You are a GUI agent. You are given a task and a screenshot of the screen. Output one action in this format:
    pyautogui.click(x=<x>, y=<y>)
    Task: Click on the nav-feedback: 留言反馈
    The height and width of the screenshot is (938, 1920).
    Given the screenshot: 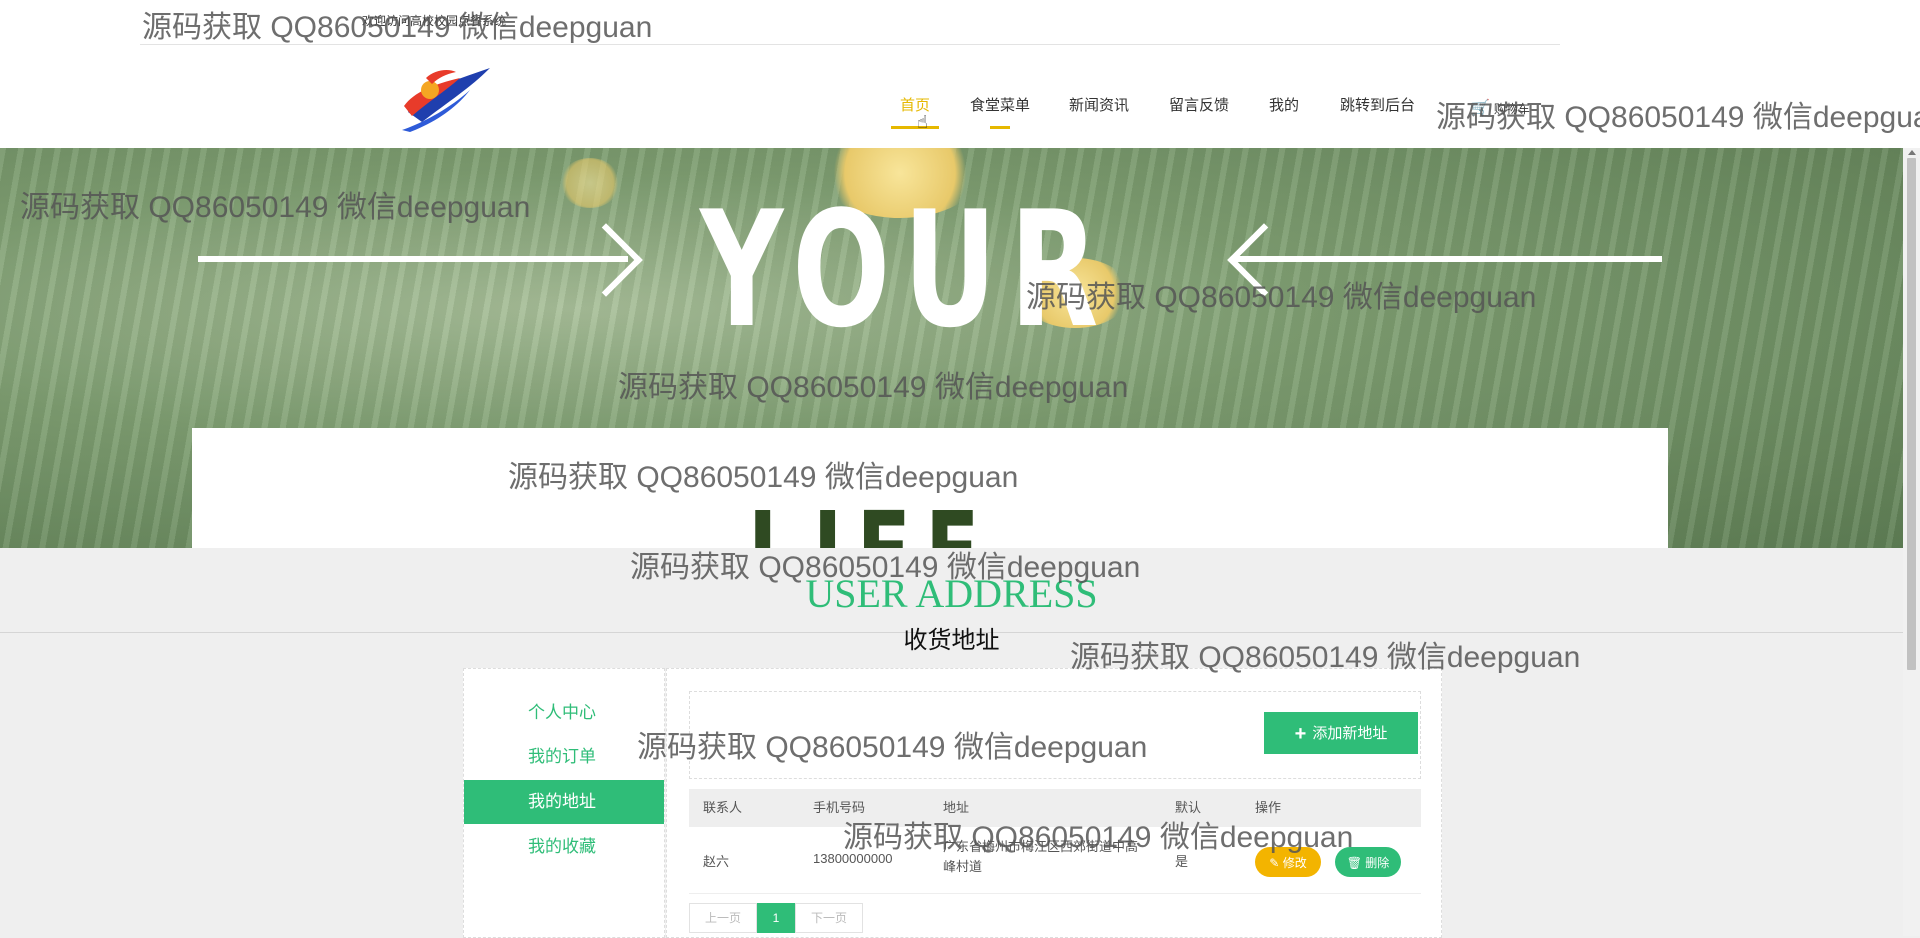 What is the action you would take?
    pyautogui.click(x=1199, y=104)
    